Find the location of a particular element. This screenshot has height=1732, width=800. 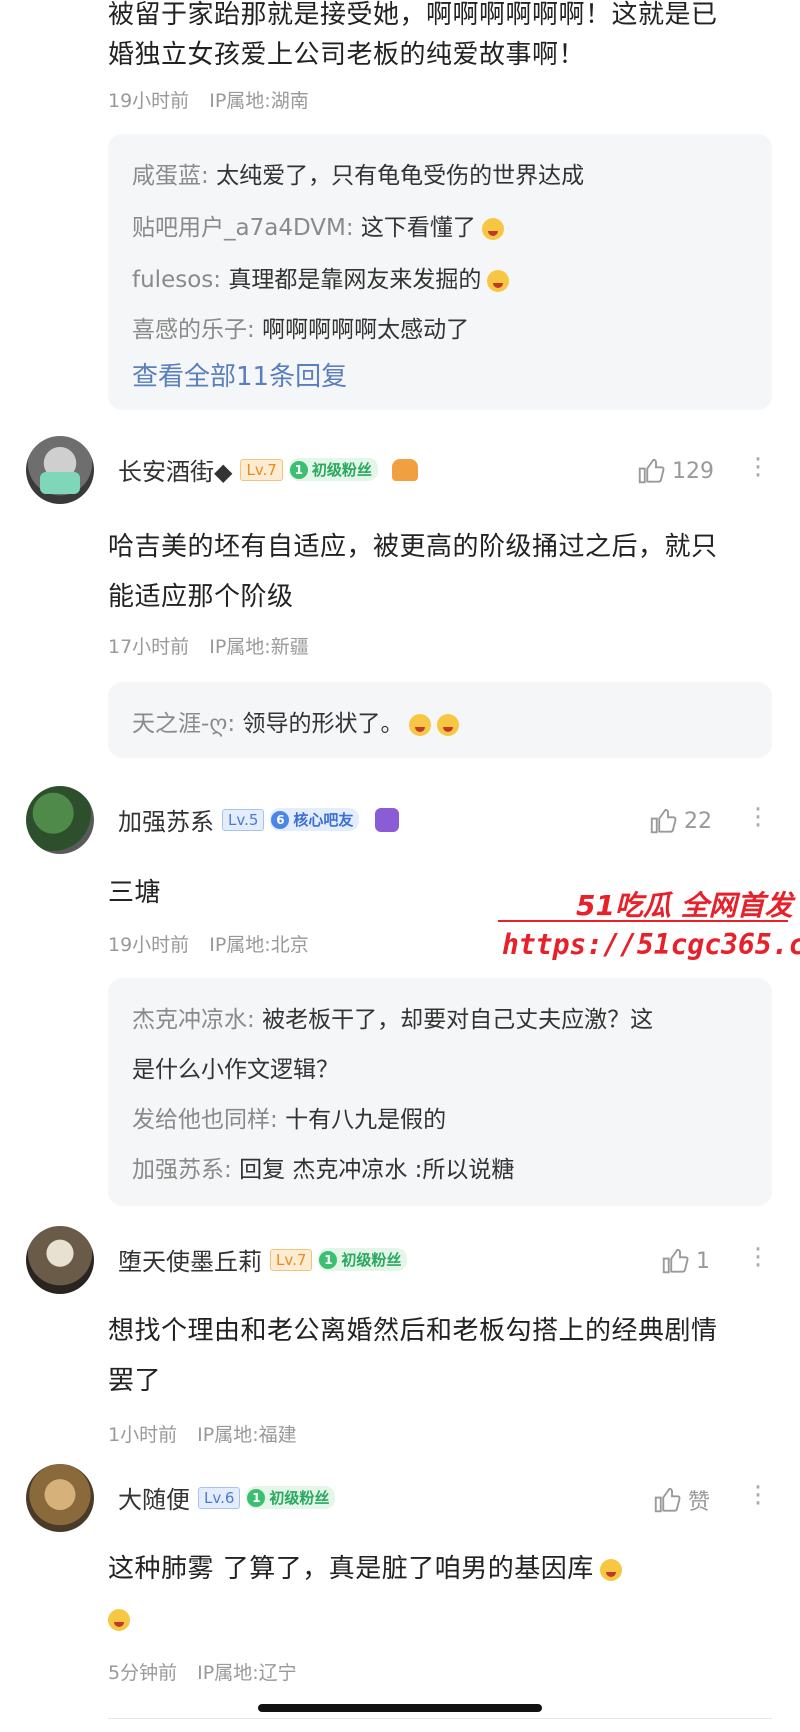

comment-text-line: 这种肺雾 了算了，真是脏了咱男的基因库 is located at coordinates (365, 1569).